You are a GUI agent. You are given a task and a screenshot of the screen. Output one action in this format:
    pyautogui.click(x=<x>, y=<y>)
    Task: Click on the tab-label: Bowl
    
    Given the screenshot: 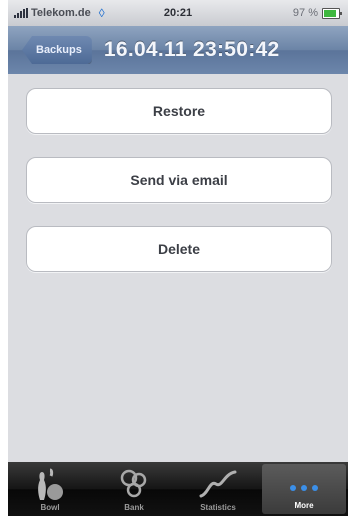 What is the action you would take?
    pyautogui.click(x=50, y=507)
    